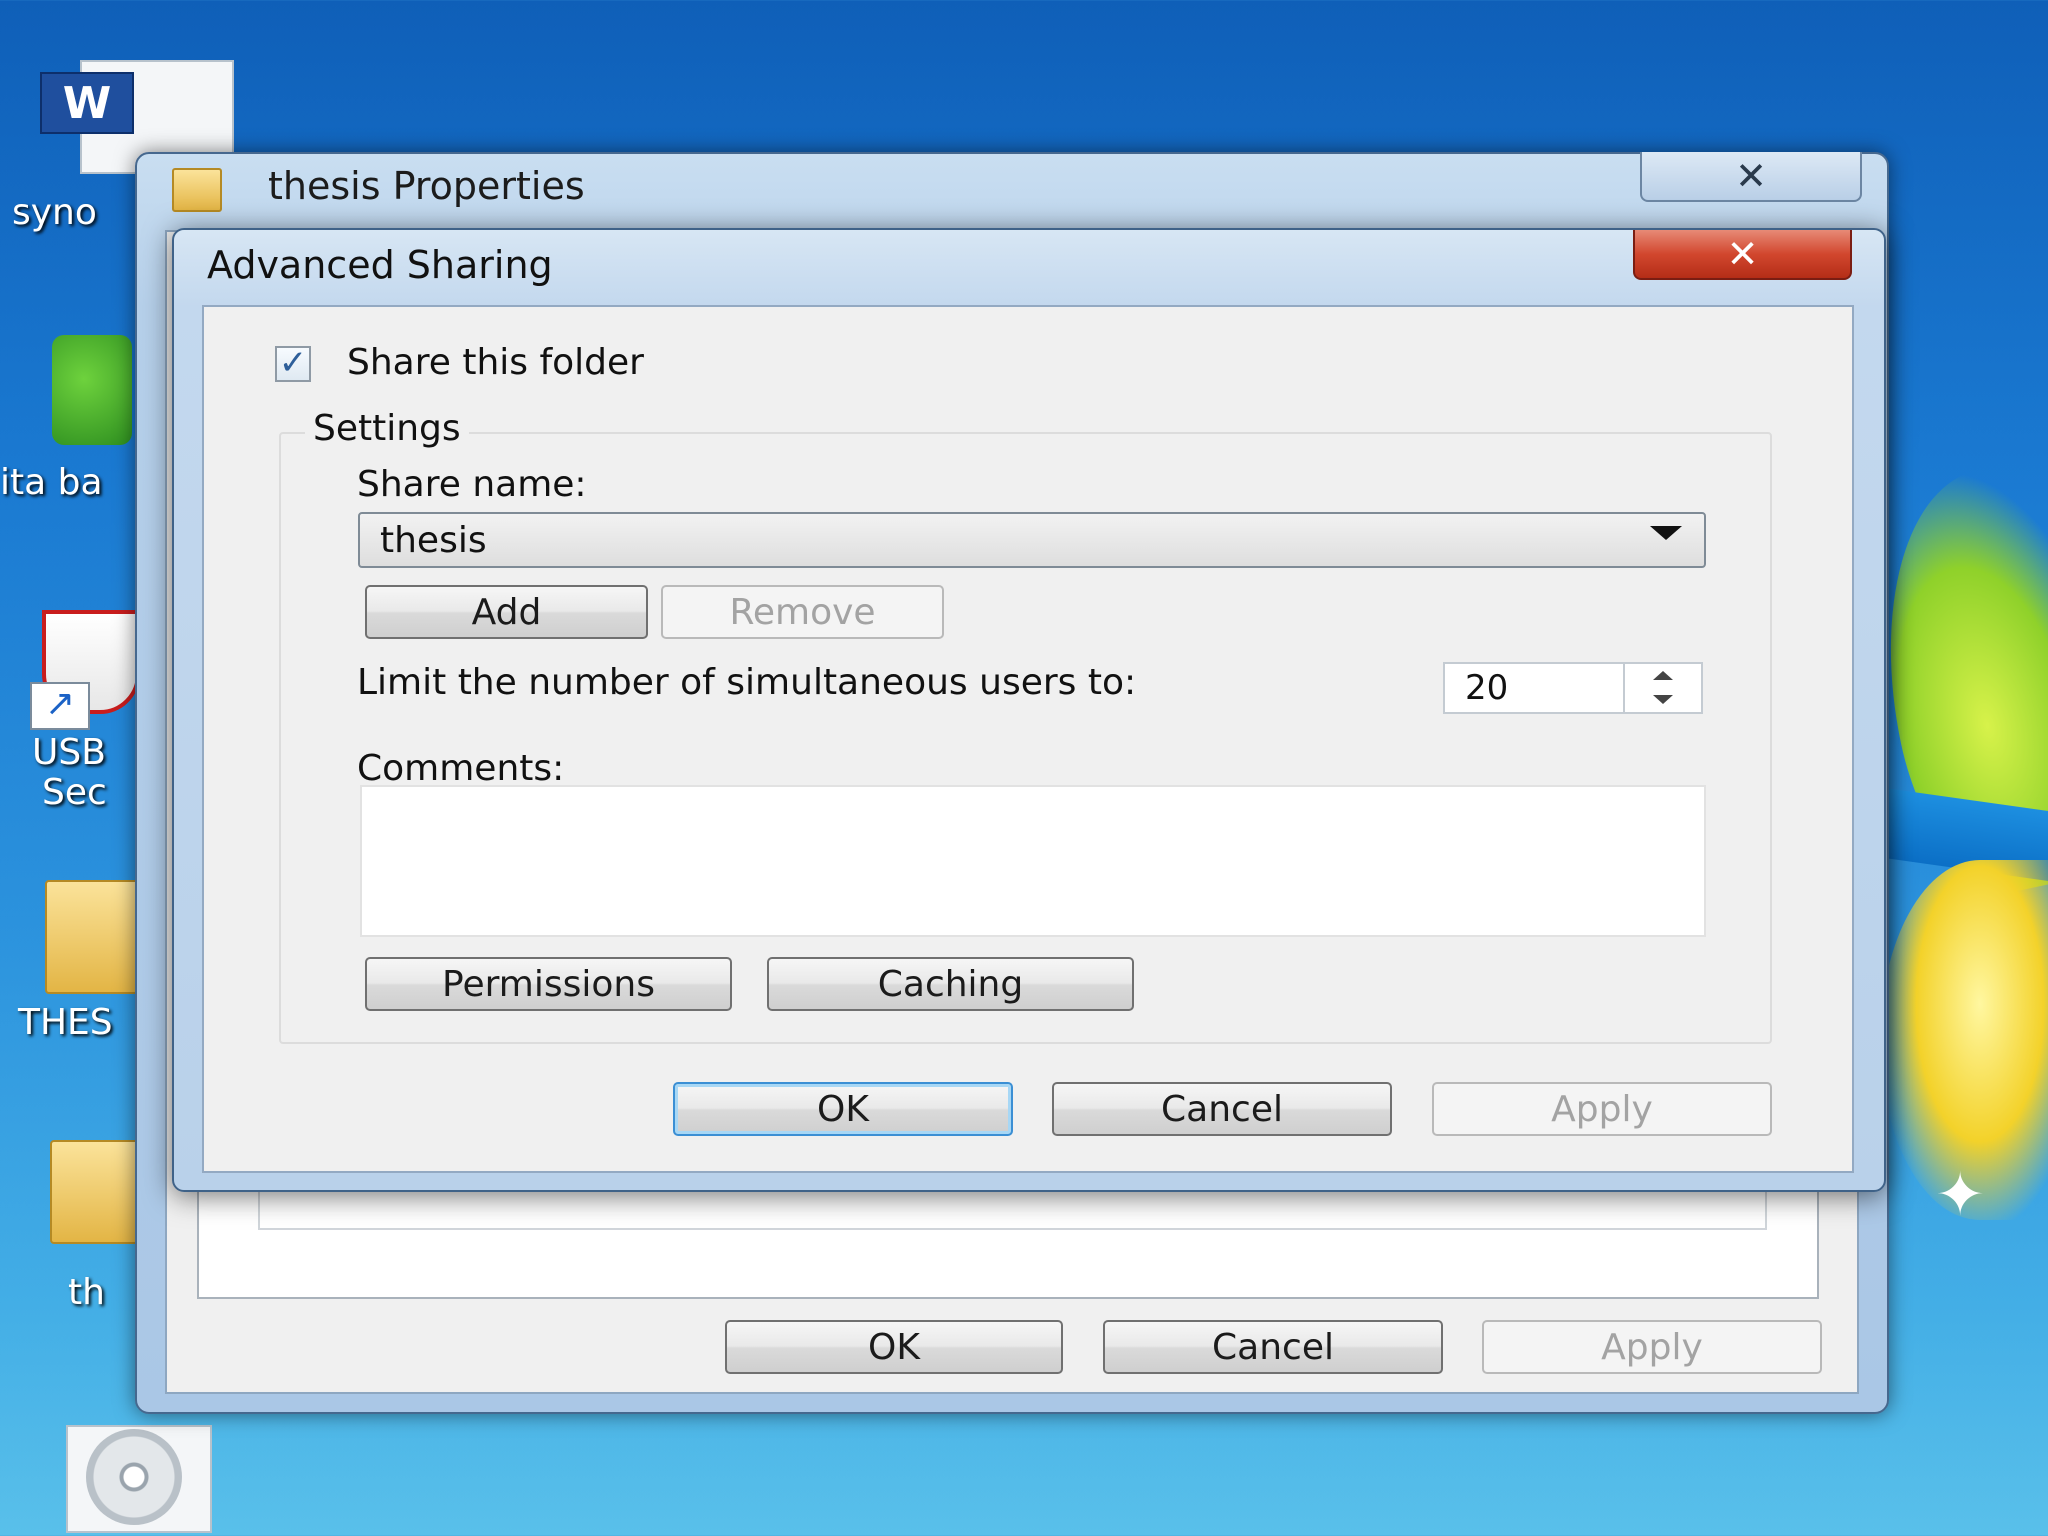 The height and width of the screenshot is (1536, 2048). I want to click on chevron-down-icon, so click(1666, 533).